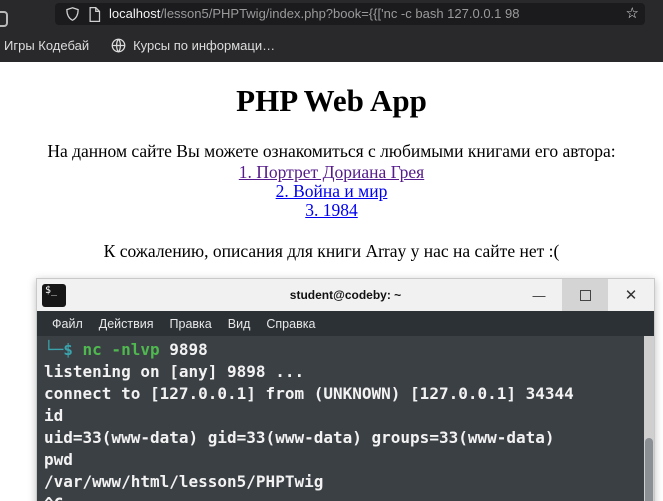 This screenshot has height=501, width=663. What do you see at coordinates (54, 295) in the screenshot?
I see `terminal-app-icon: $_` at bounding box center [54, 295].